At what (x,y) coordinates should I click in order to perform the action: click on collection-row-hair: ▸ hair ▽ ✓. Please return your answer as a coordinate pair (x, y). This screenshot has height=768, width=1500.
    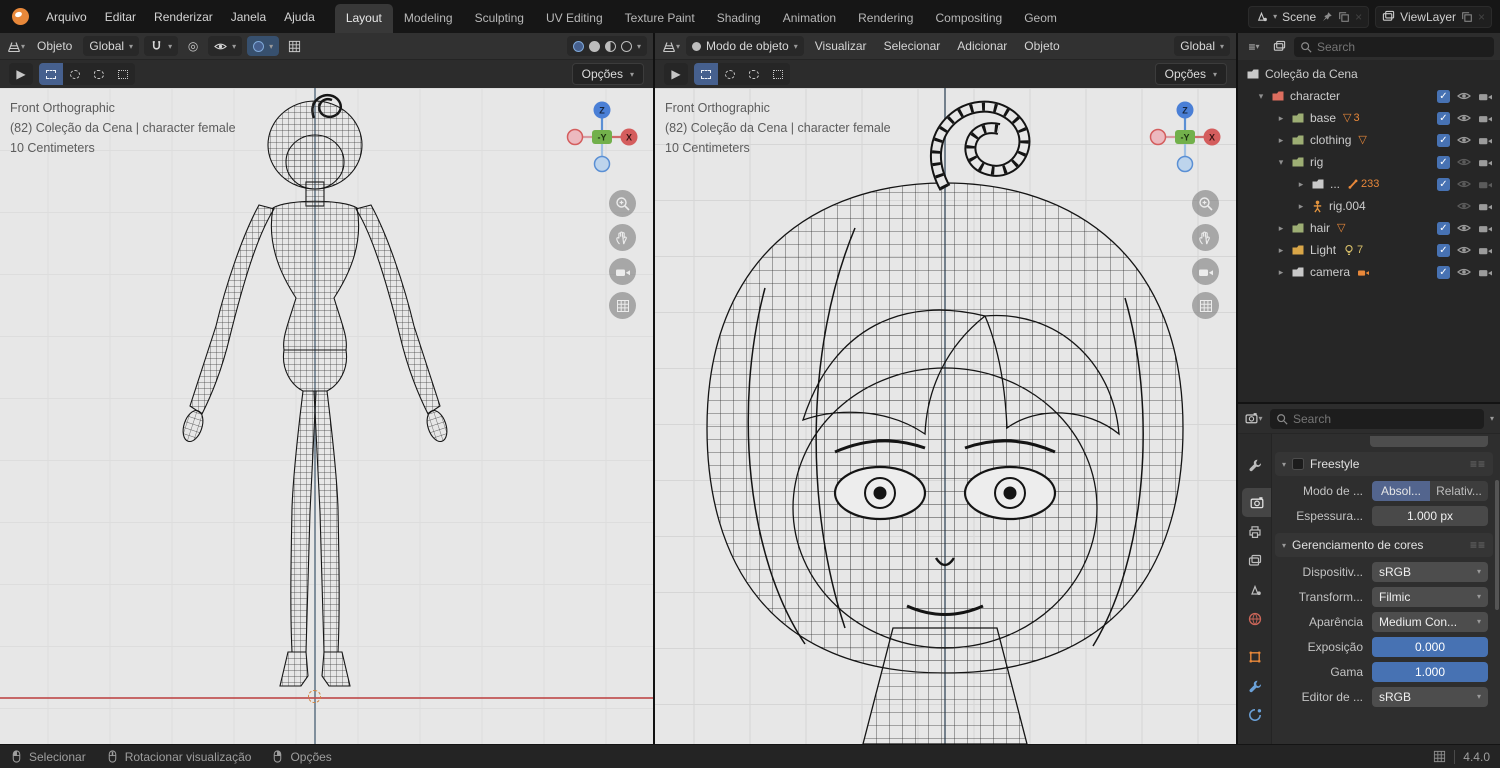
    Looking at the image, I should click on (1369, 228).